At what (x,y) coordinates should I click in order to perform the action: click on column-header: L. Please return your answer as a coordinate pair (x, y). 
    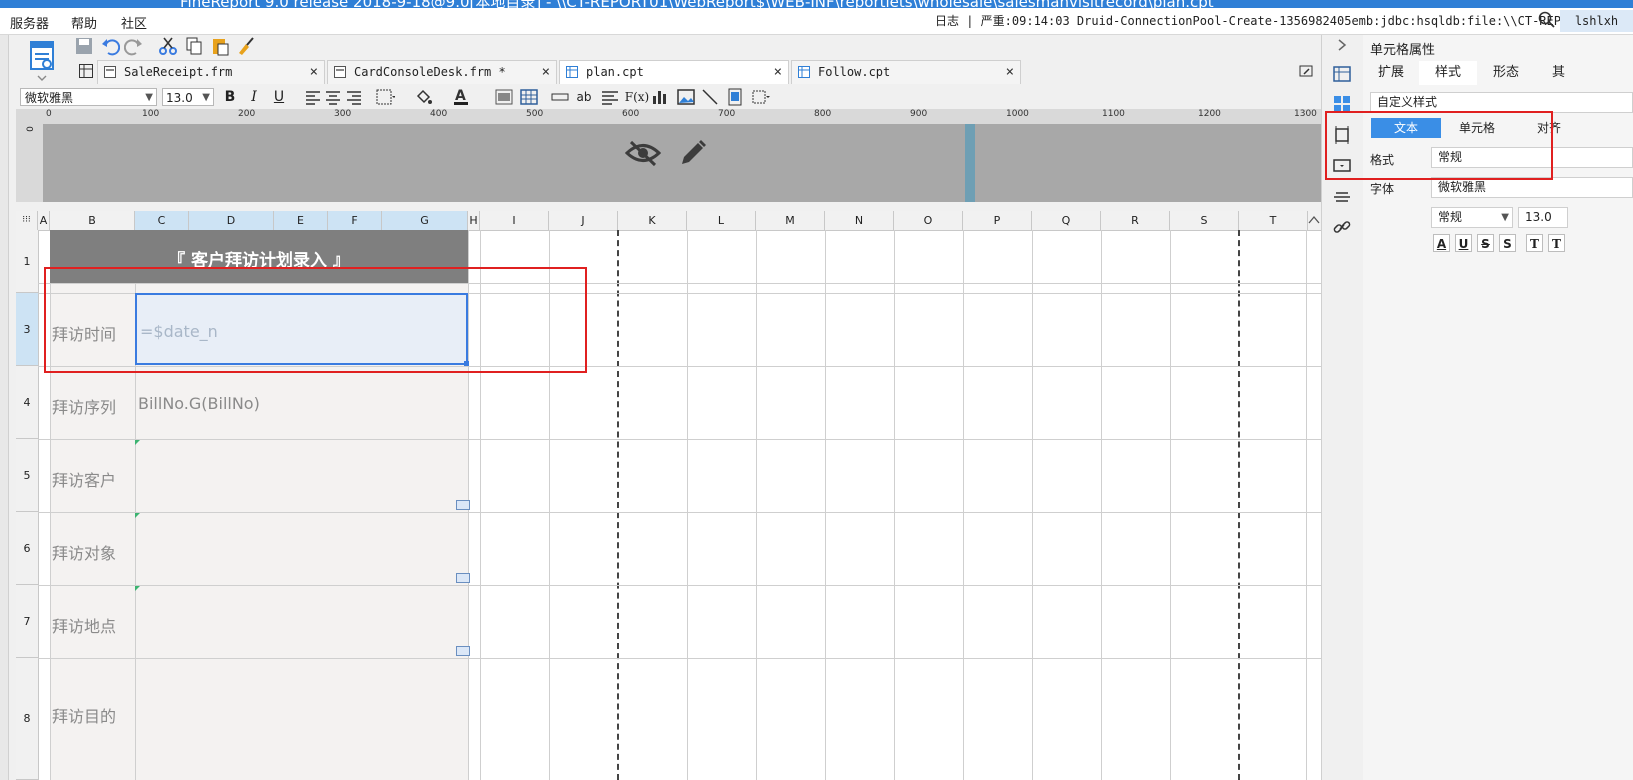
    Looking at the image, I should click on (721, 220).